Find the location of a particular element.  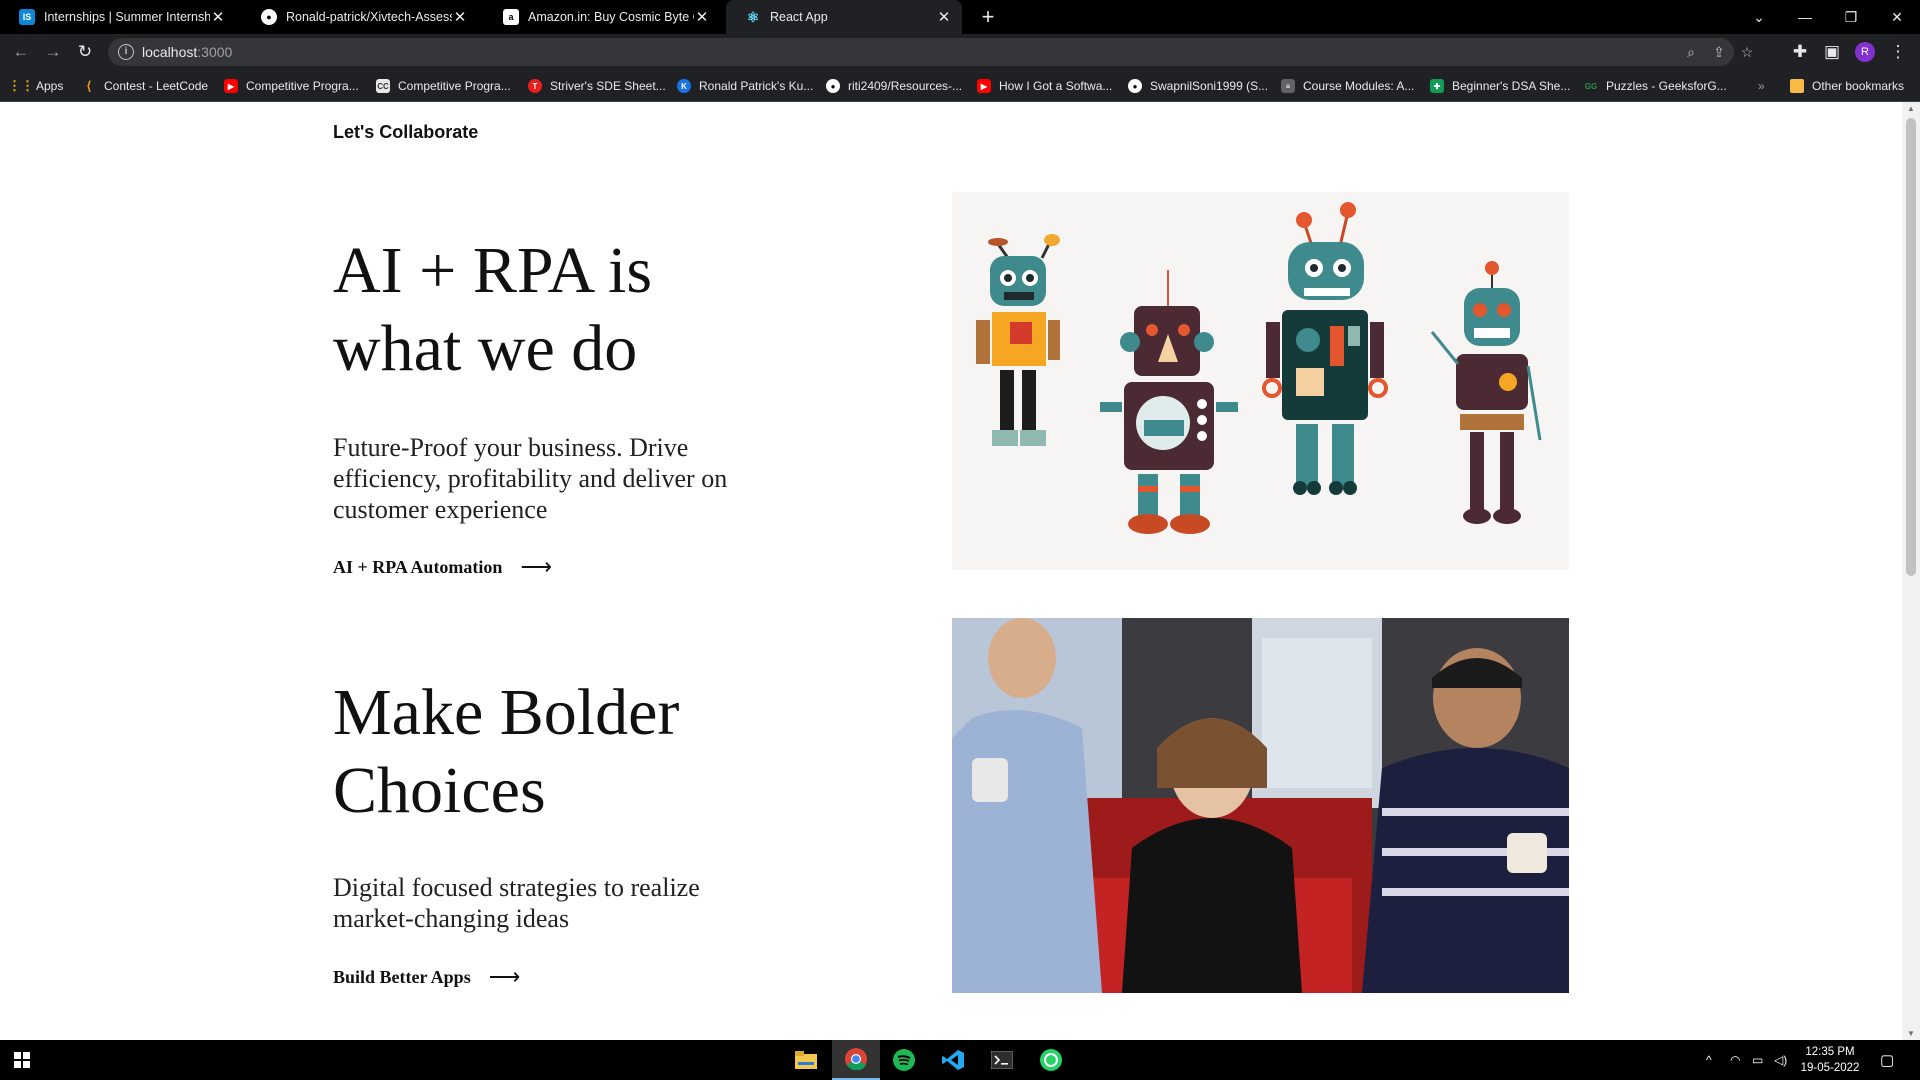

clock-time: 12:35 PM is located at coordinates (1830, 1052).